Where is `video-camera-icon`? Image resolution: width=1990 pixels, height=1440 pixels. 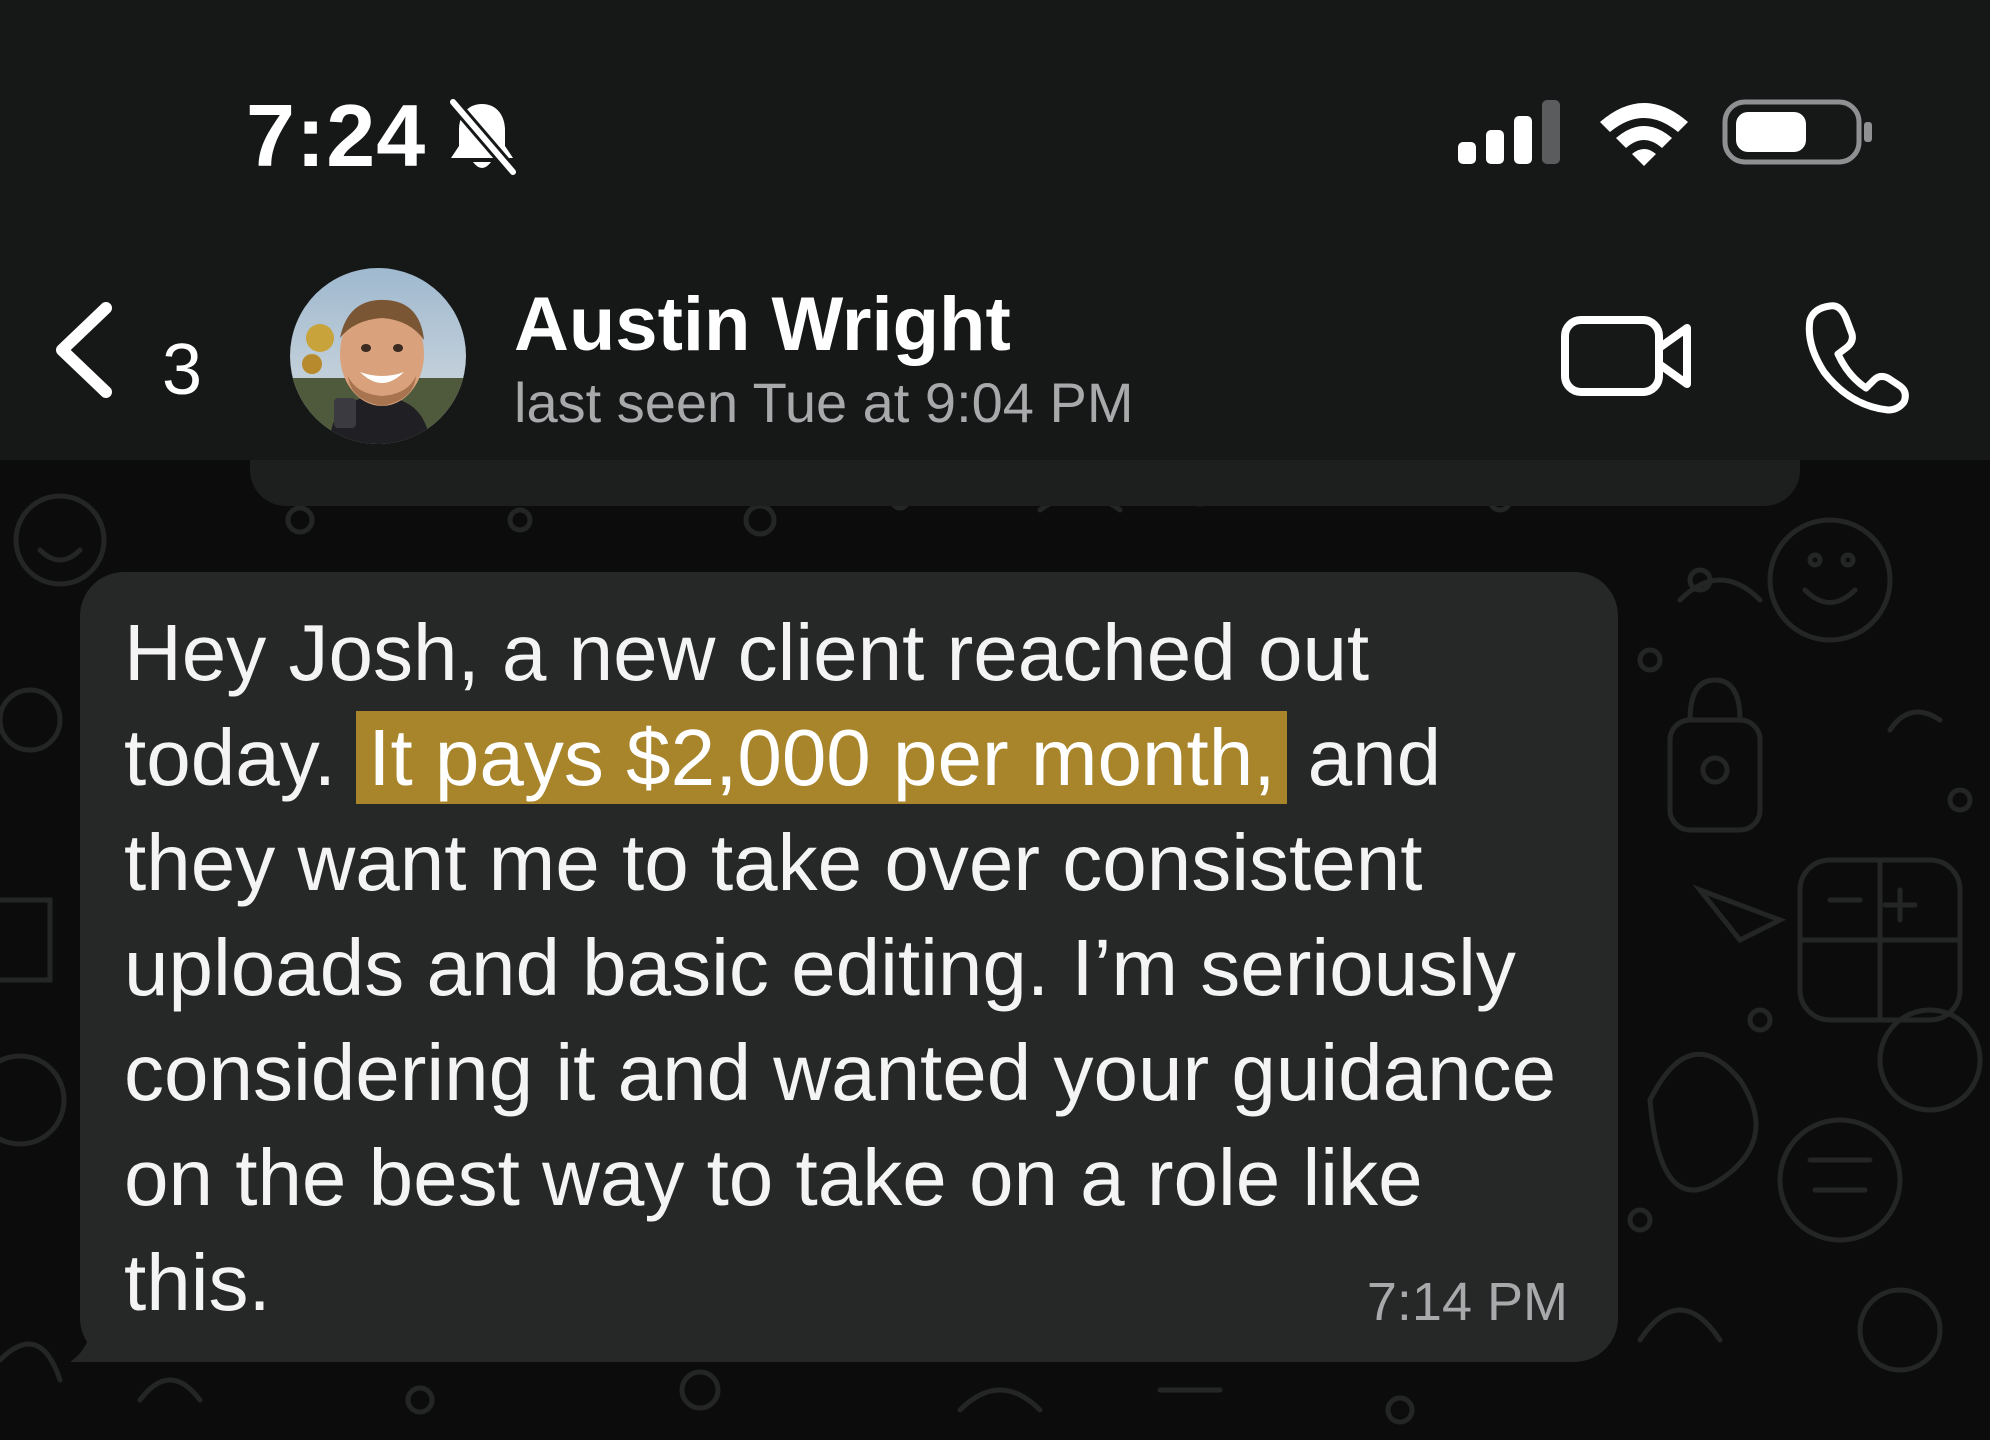
video-camera-icon is located at coordinates (1626, 356).